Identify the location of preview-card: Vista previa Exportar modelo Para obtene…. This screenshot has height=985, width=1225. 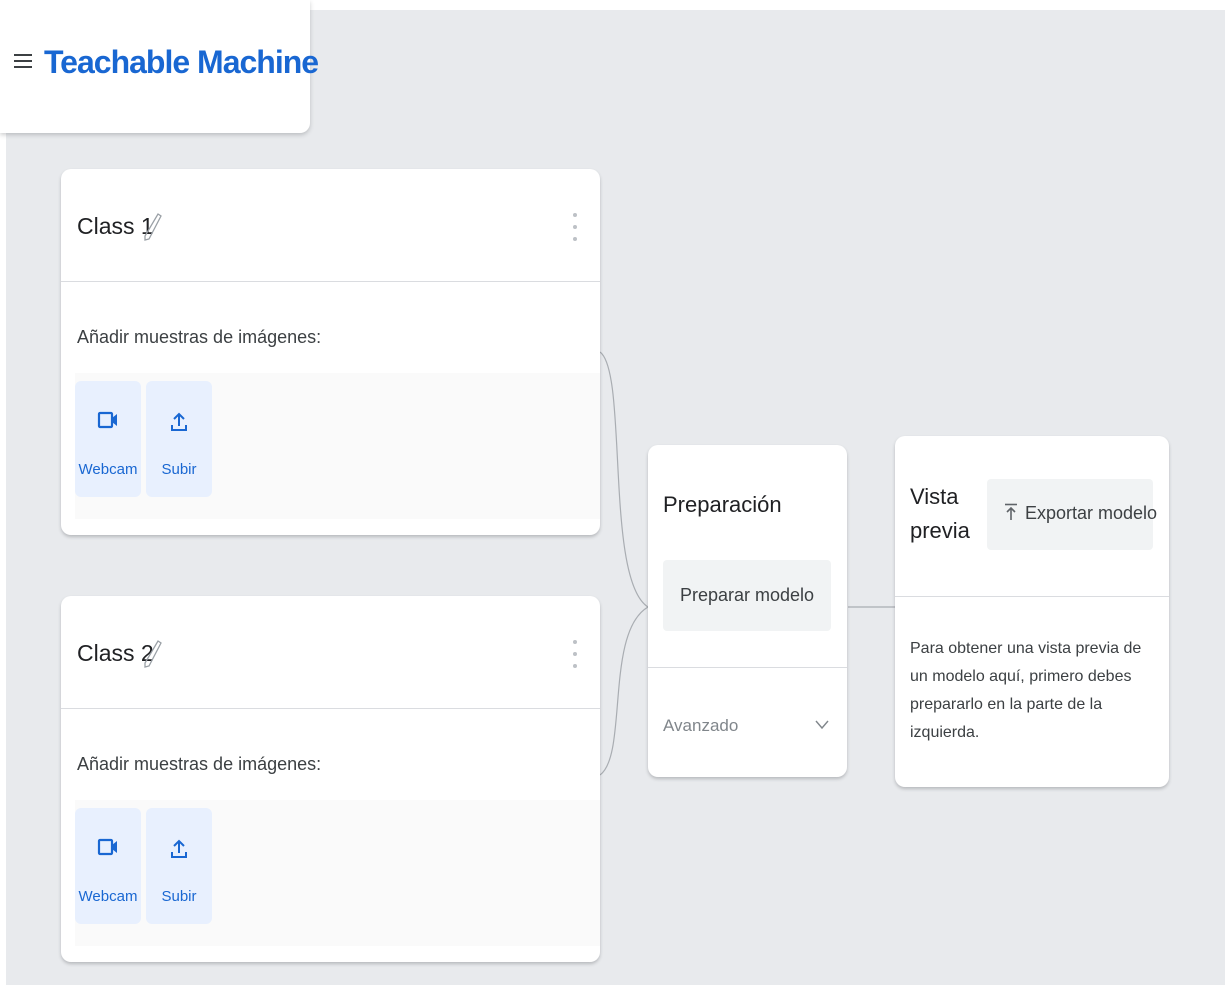
(1032, 611).